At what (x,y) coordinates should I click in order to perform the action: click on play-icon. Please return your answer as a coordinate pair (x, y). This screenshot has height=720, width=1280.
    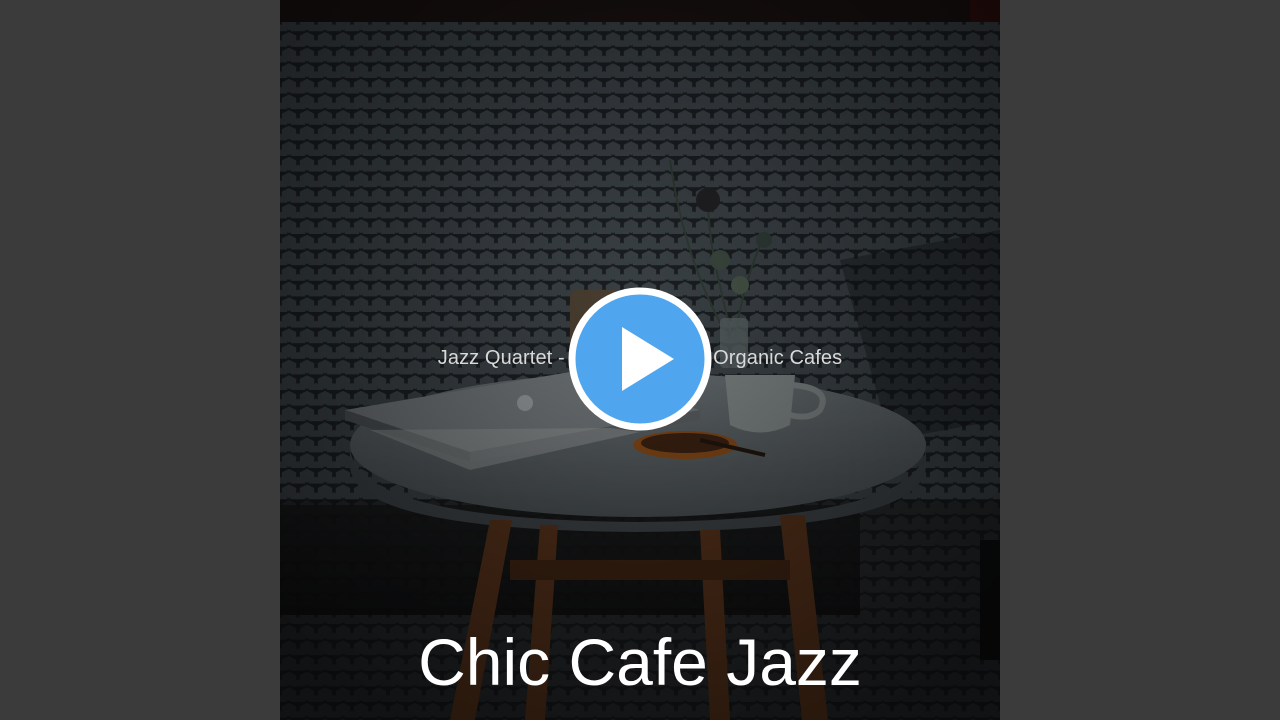
    Looking at the image, I should click on (640, 359).